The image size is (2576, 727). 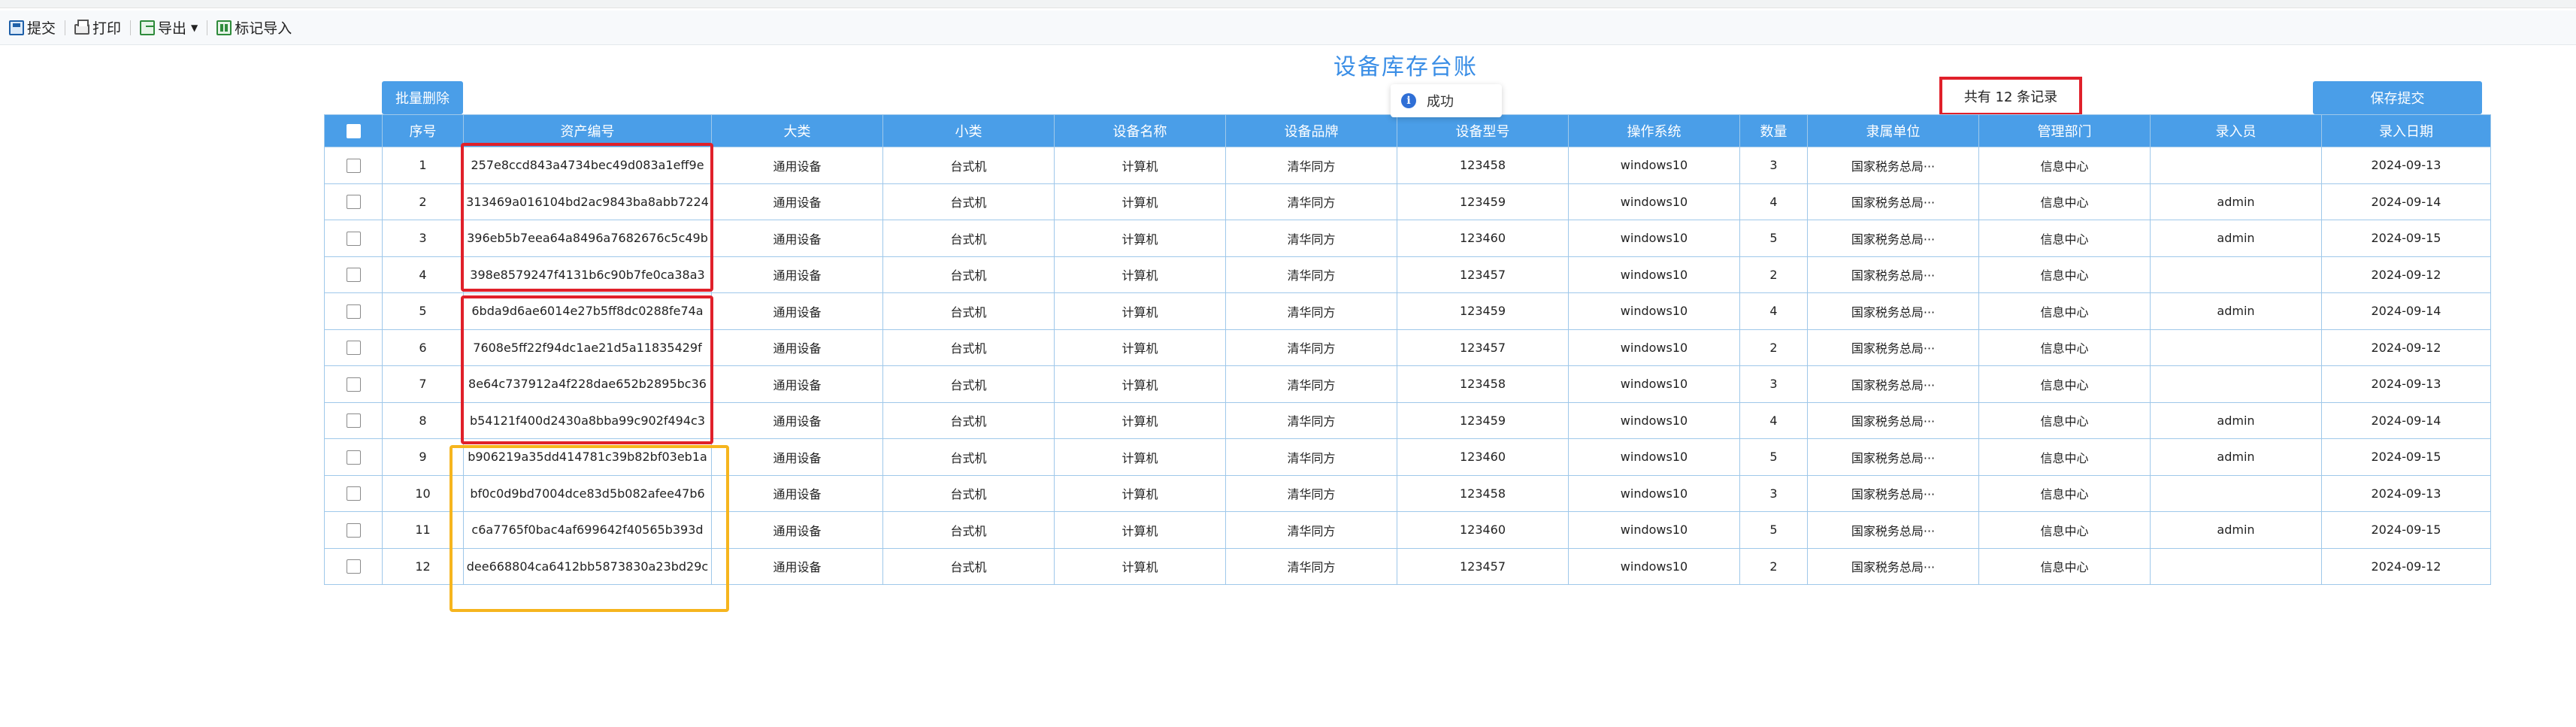 What do you see at coordinates (2064, 131) in the screenshot?
I see `column-header: 管理部门` at bounding box center [2064, 131].